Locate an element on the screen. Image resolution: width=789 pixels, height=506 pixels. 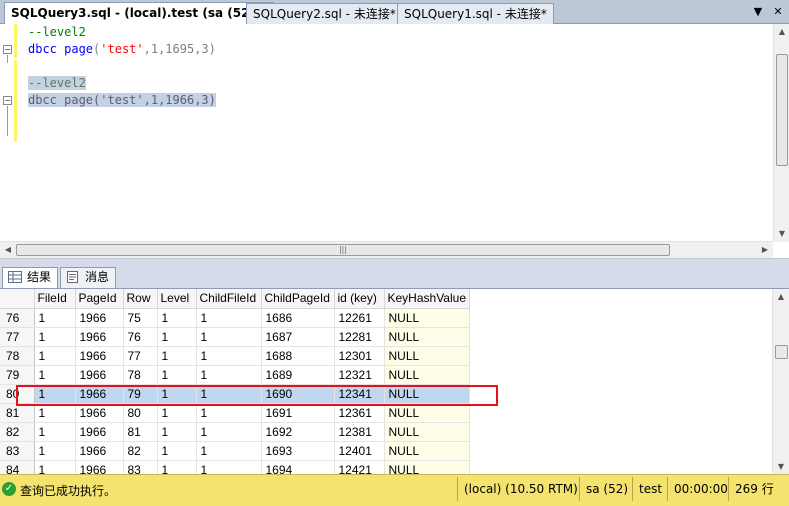
grid-cell: 12261 is located at coordinates (359, 318).